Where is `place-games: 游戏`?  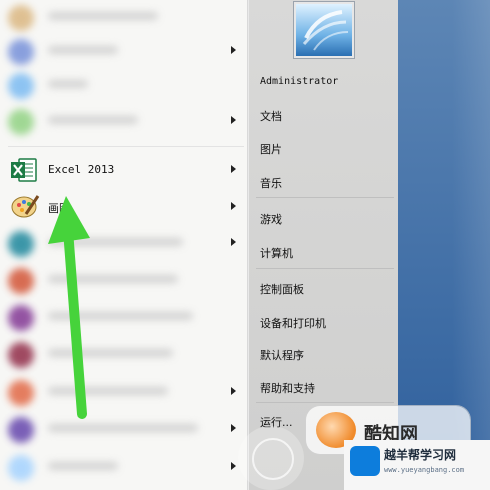 place-games: 游戏 is located at coordinates (271, 219).